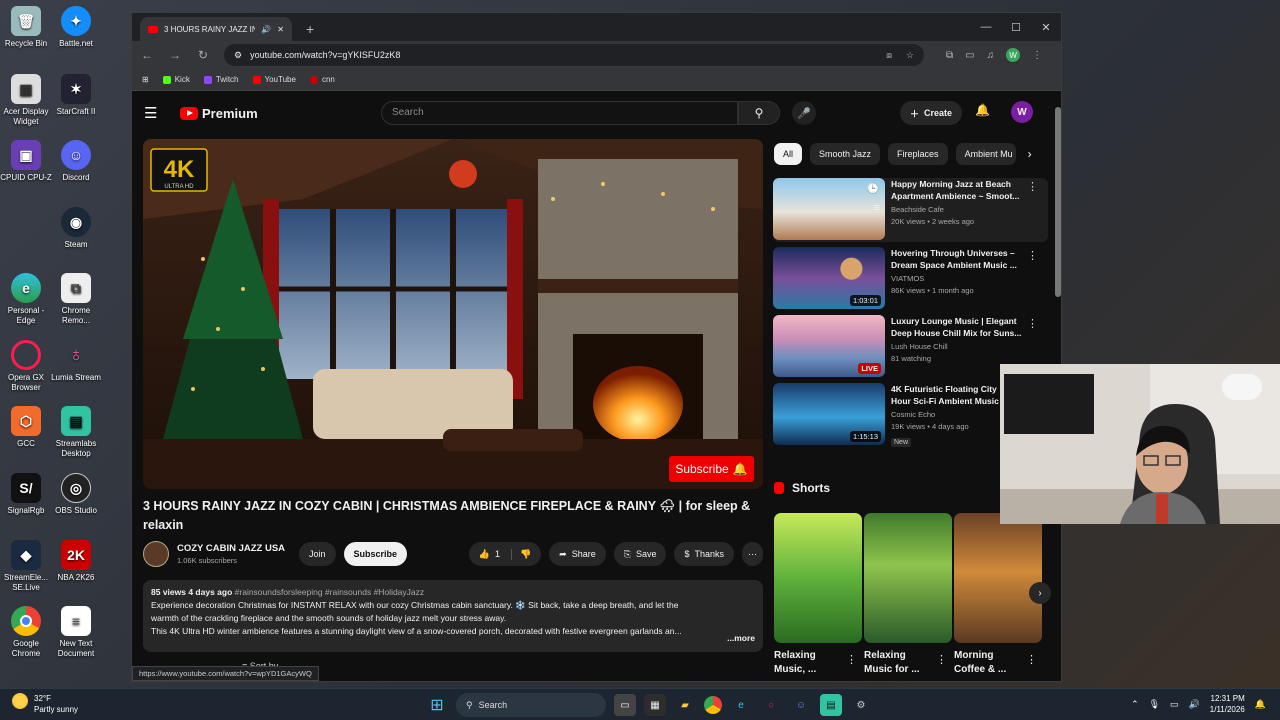  What do you see at coordinates (1174, 704) in the screenshot?
I see `network-icon: ▭` at bounding box center [1174, 704].